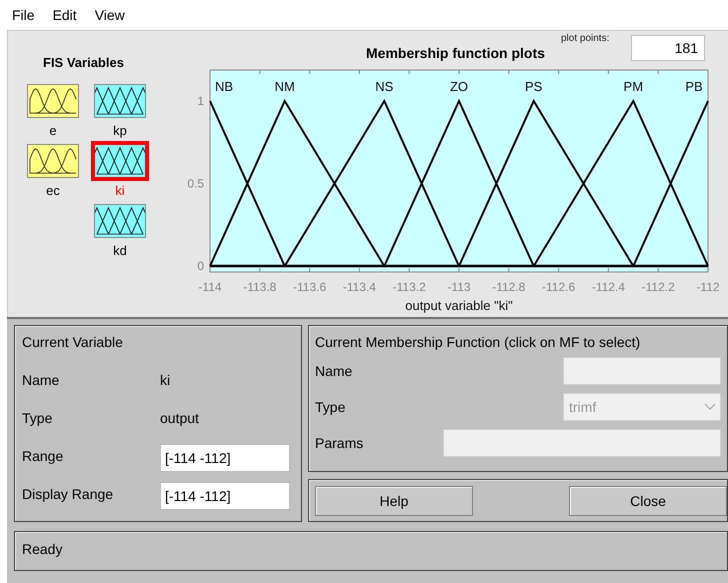 The width and height of the screenshot is (728, 583). I want to click on tick-label: -112, so click(708, 287).